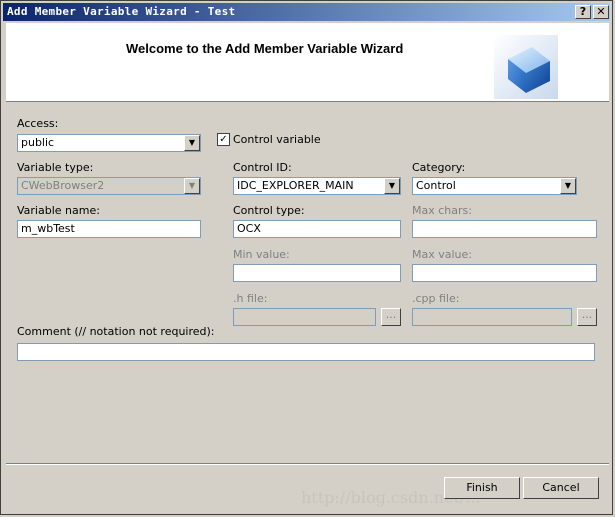 Image resolution: width=615 pixels, height=517 pixels. What do you see at coordinates (504, 273) in the screenshot?
I see `max-value-input` at bounding box center [504, 273].